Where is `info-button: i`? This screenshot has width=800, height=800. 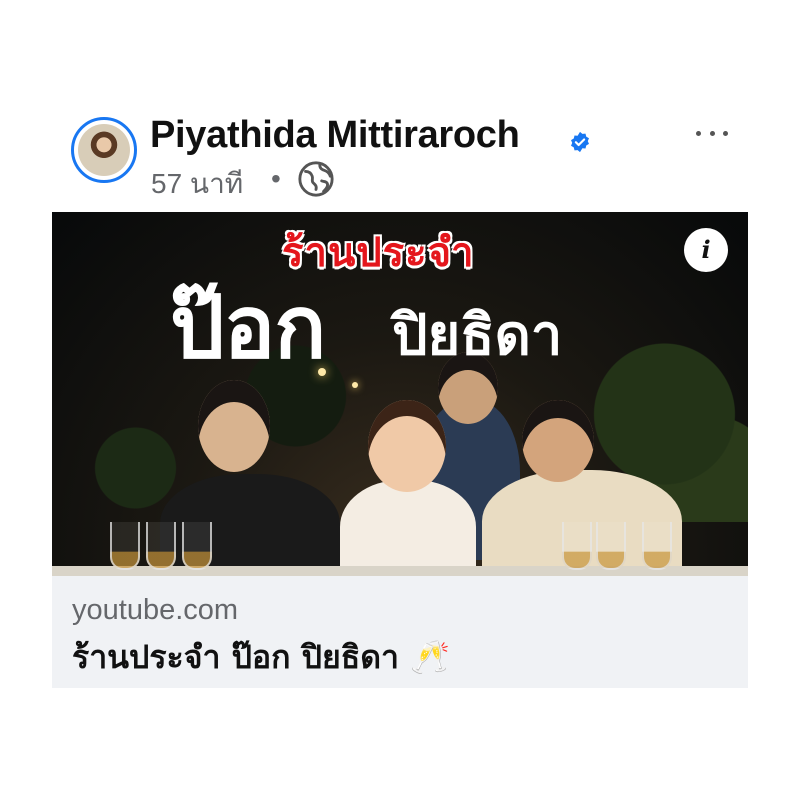 info-button: i is located at coordinates (706, 250).